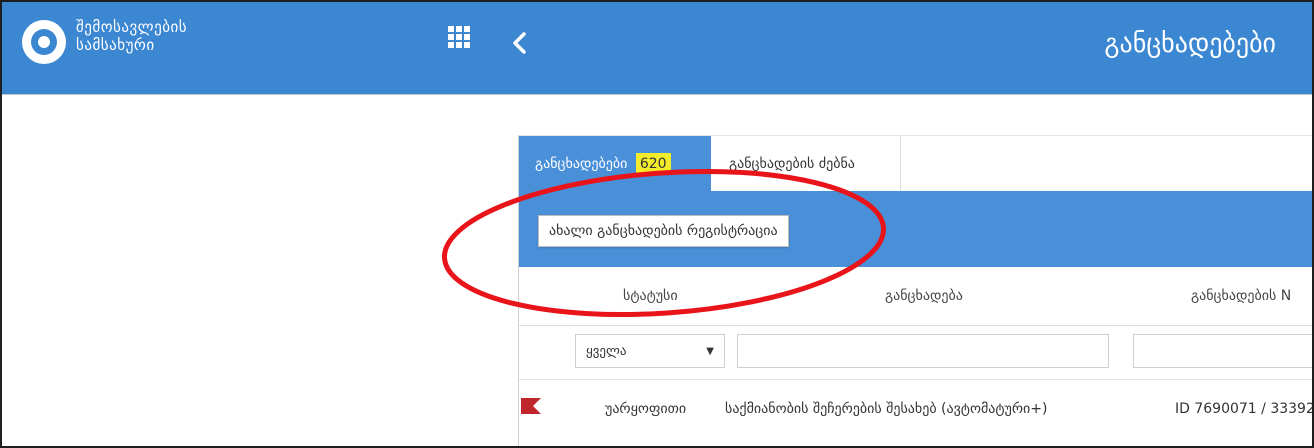 The height and width of the screenshot is (448, 1314). What do you see at coordinates (915, 163) in the screenshot?
I see `tabs-row: განცხადებები 620 განცხადების ძებნა` at bounding box center [915, 163].